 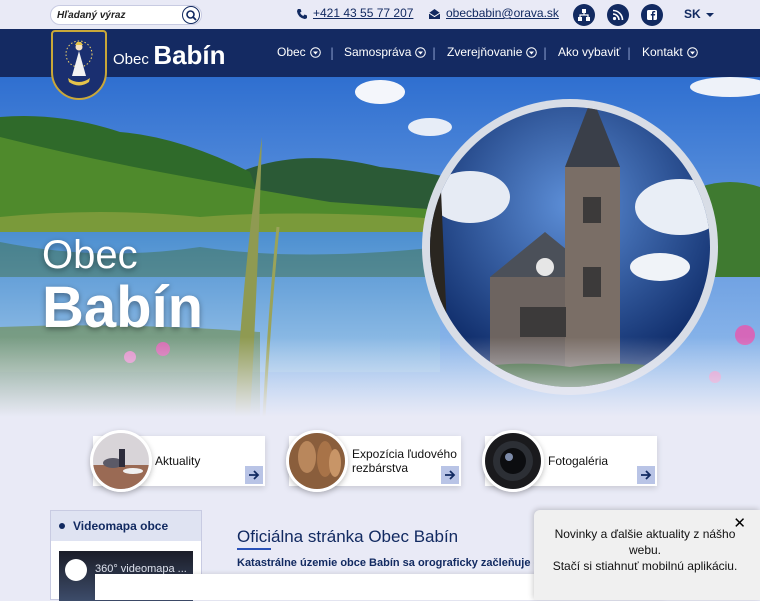 What do you see at coordinates (254, 549) in the screenshot?
I see `heading-underline` at bounding box center [254, 549].